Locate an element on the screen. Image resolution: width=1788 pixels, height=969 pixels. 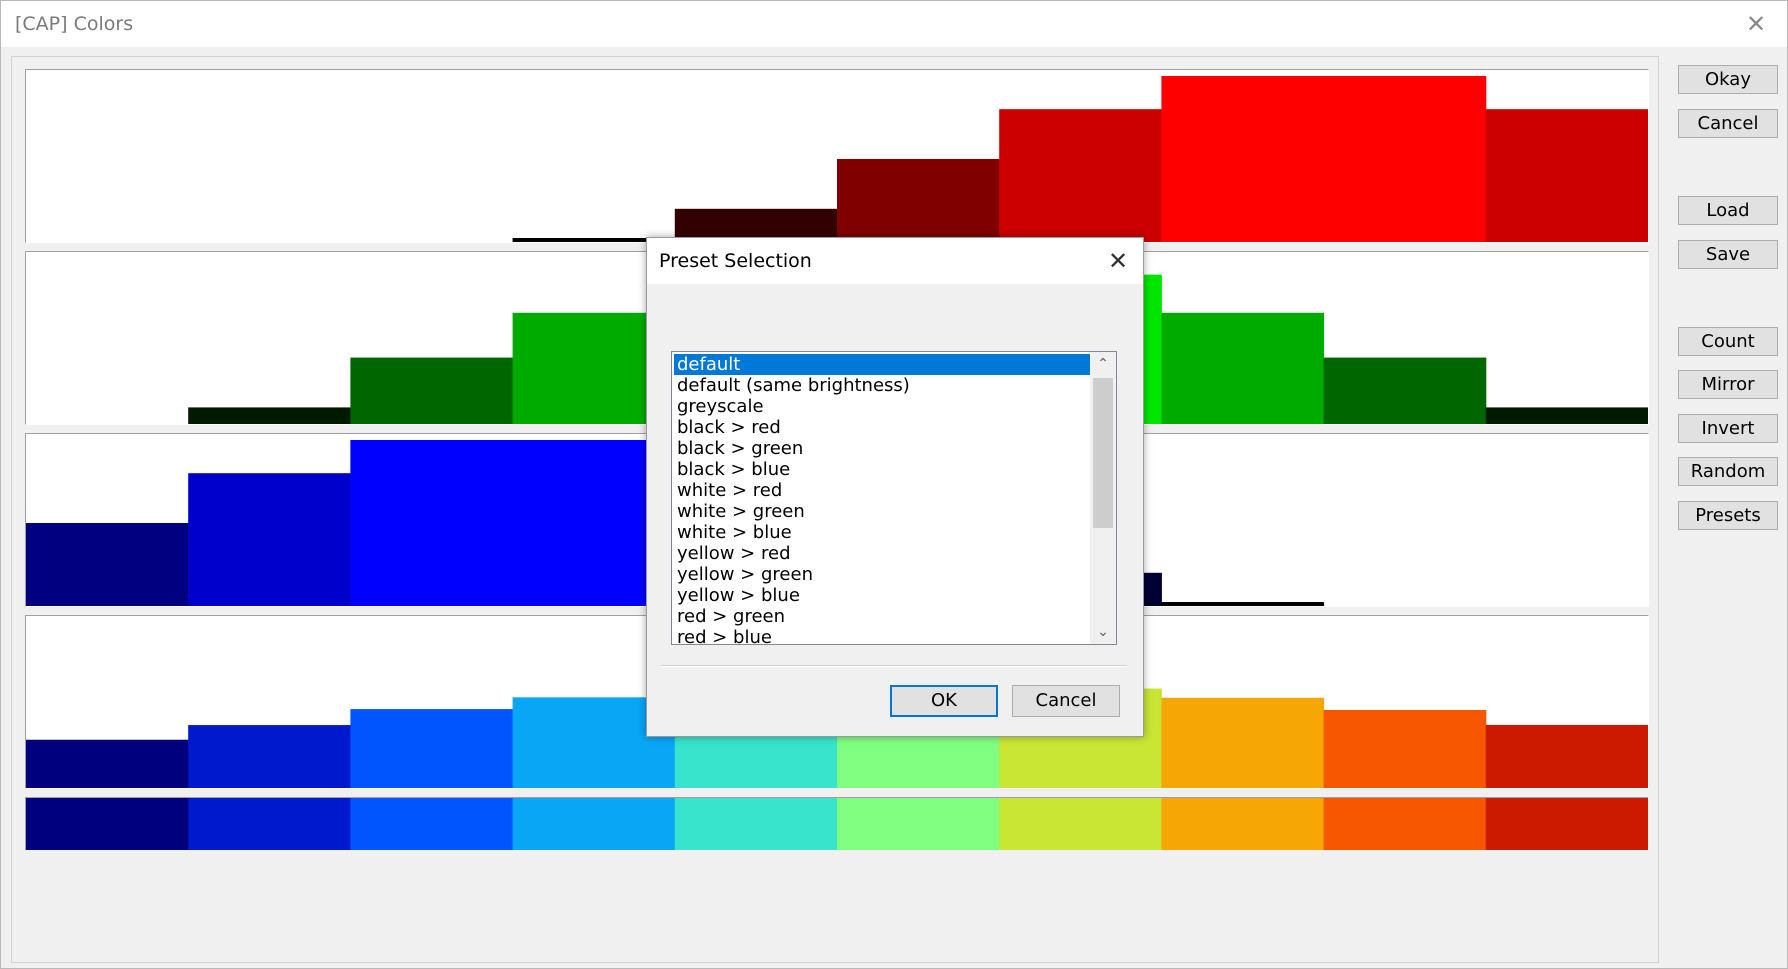
color-strip is located at coordinates (837, 824).